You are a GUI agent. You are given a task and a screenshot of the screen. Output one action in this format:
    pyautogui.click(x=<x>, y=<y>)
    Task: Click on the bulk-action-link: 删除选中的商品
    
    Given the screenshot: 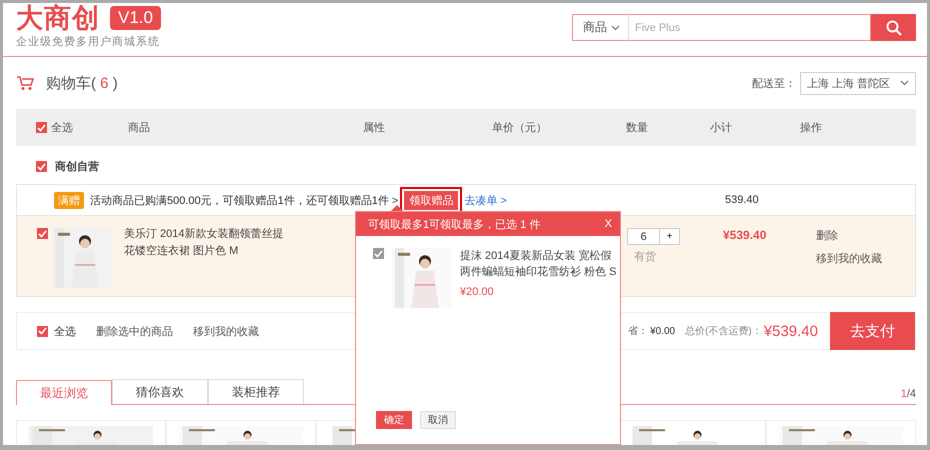 What is the action you would take?
    pyautogui.click(x=134, y=331)
    